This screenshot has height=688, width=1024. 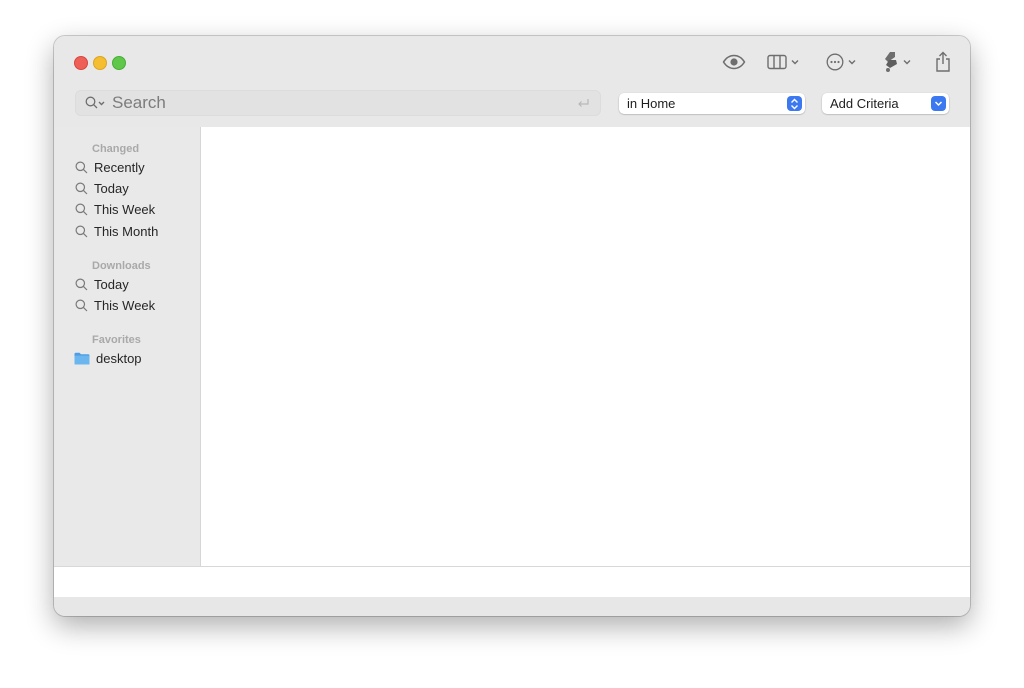 I want to click on sidebar-item-changed-today: Today, so click(x=101, y=188).